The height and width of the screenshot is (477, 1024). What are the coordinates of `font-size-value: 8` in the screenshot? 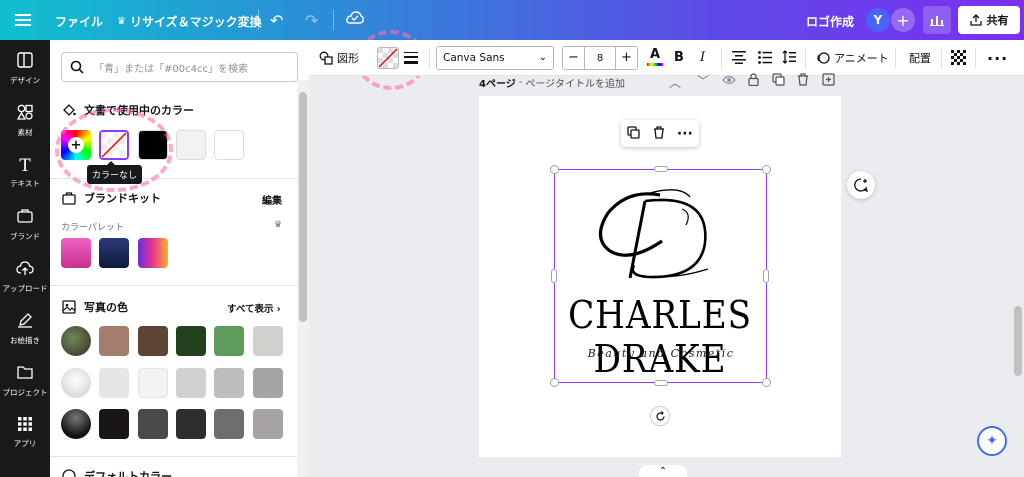 It's located at (600, 58).